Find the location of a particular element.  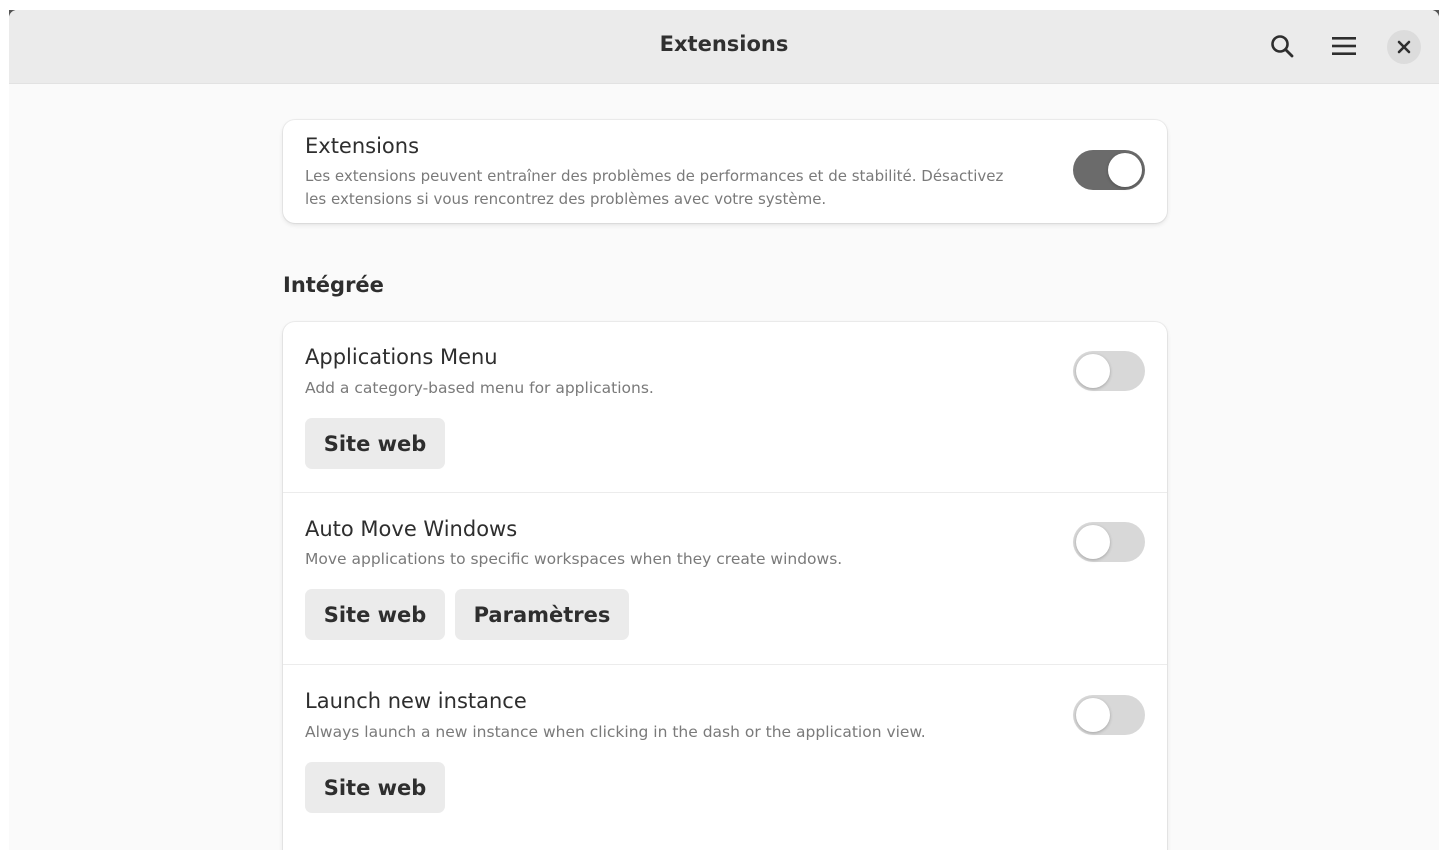

close-button is located at coordinates (1404, 47).